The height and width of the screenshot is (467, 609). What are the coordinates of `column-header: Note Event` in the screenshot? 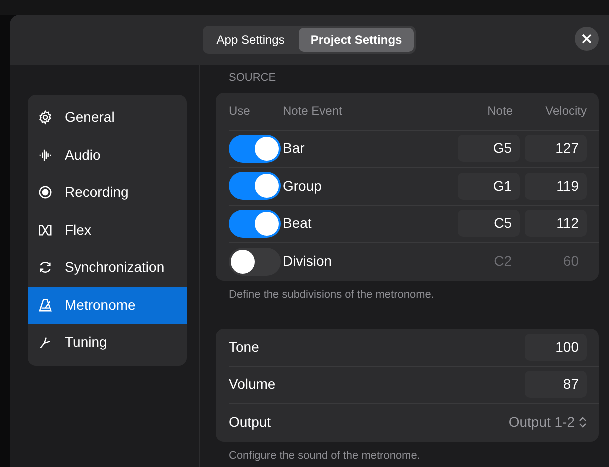 It's located at (313, 111).